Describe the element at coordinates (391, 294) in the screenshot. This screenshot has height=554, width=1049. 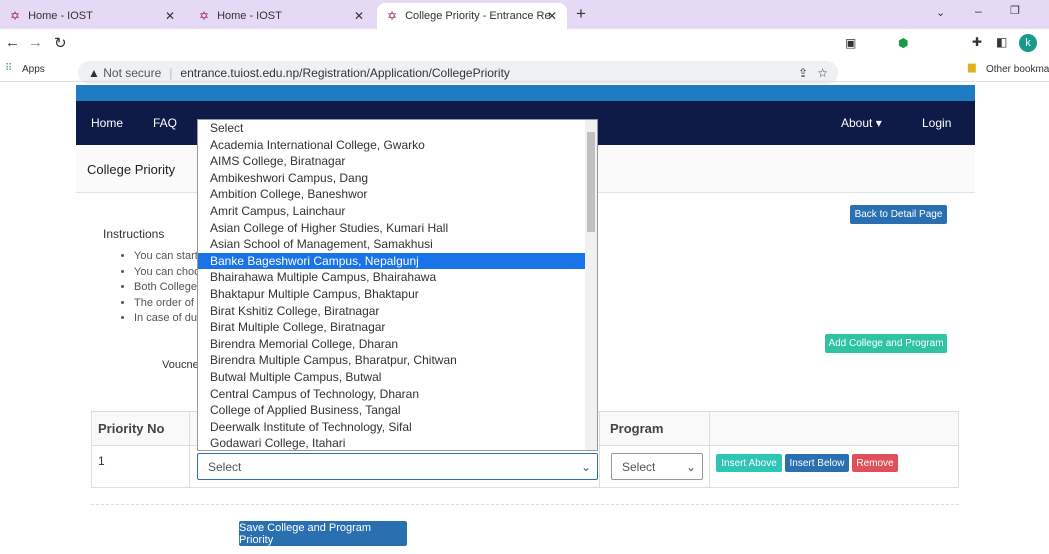
I see `dropdown-option: Bhaktapur Multiple Campus, Bhaktapur` at that location.